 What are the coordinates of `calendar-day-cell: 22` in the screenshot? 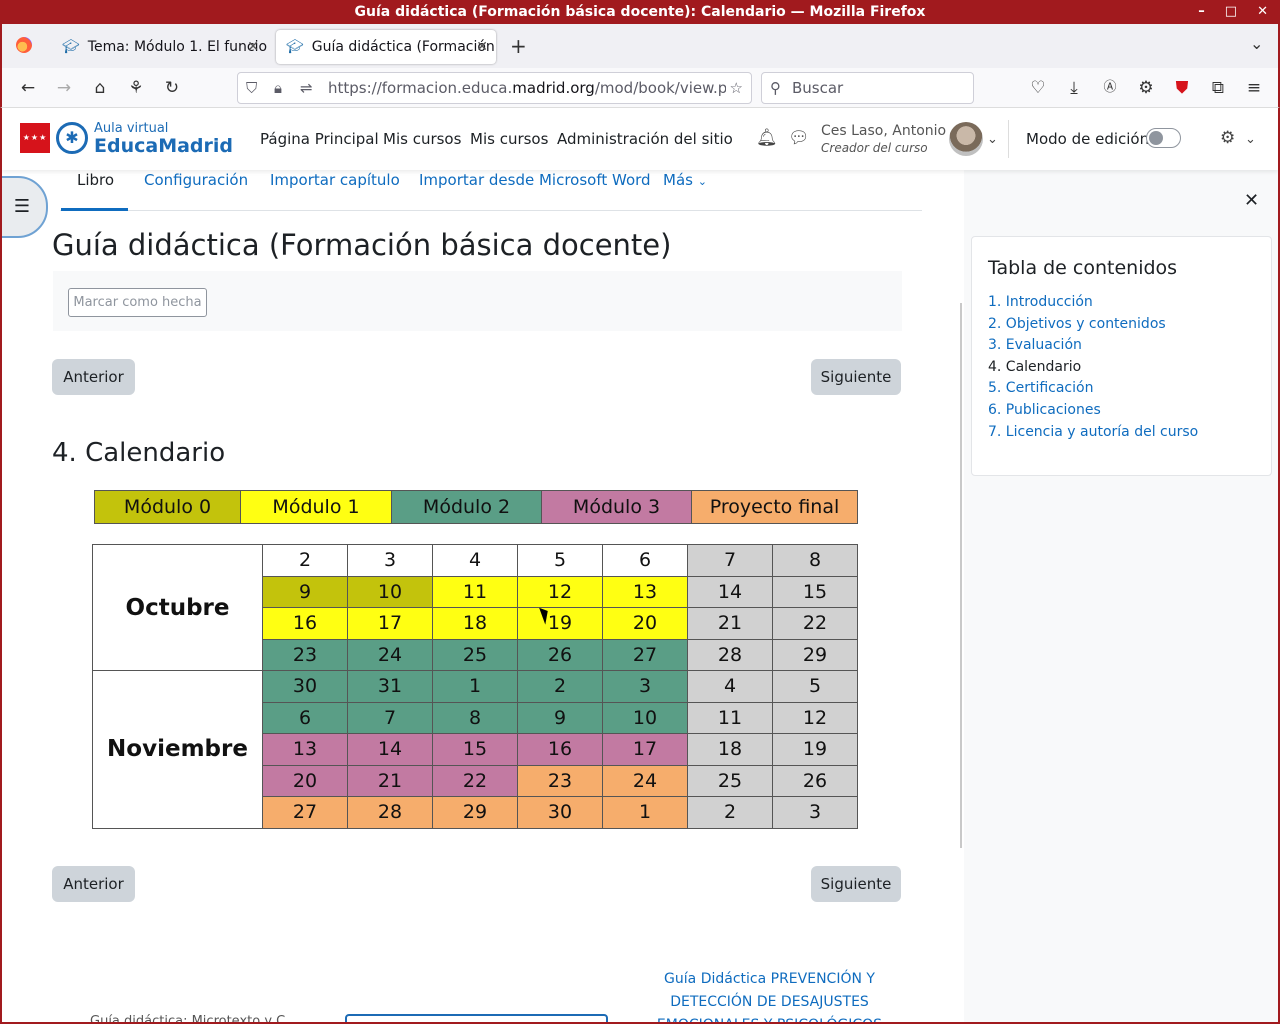 It's located at (815, 623).